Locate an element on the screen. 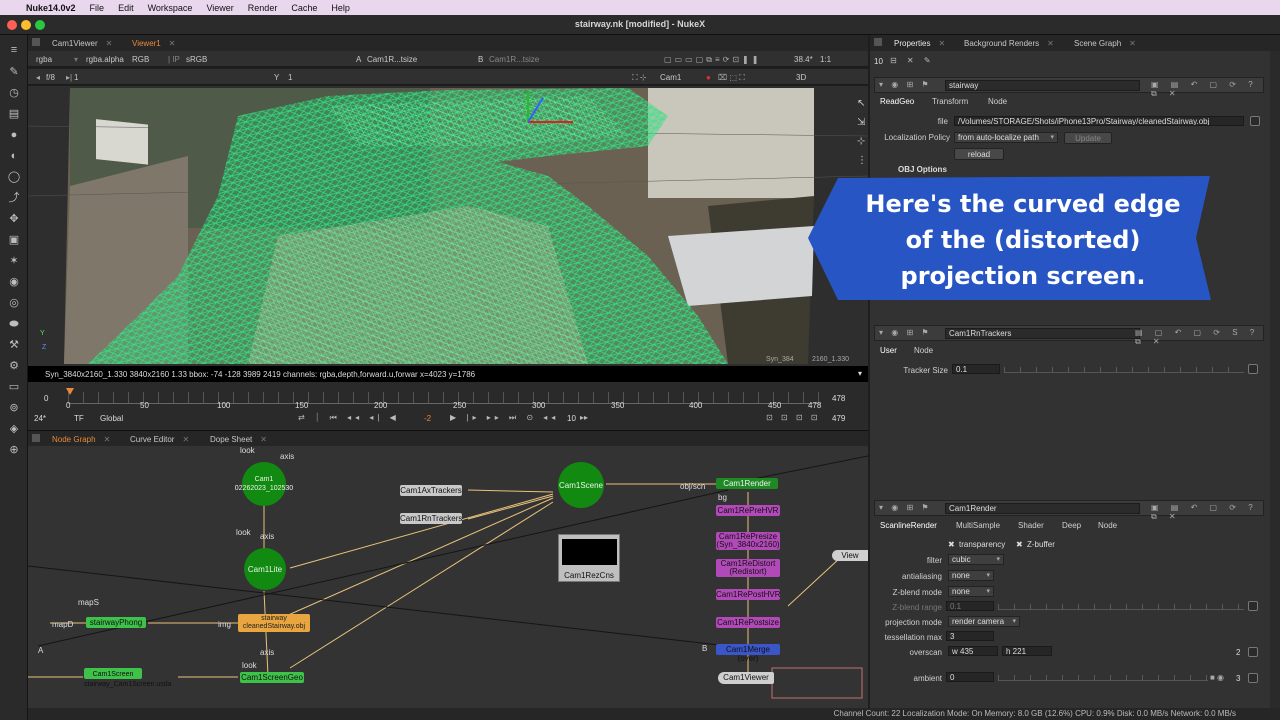 The height and width of the screenshot is (720, 1280). viewer-tool-icons: ▢▭▭▢⧉≡⟳⊡❚❚ is located at coordinates (712, 60).